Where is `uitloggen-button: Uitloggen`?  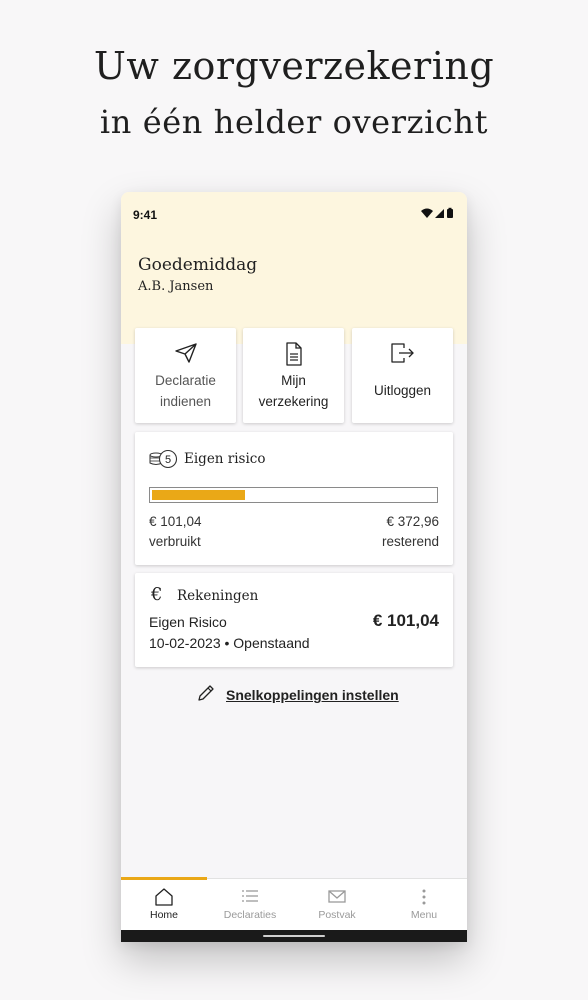
uitloggen-button: Uitloggen is located at coordinates (402, 375).